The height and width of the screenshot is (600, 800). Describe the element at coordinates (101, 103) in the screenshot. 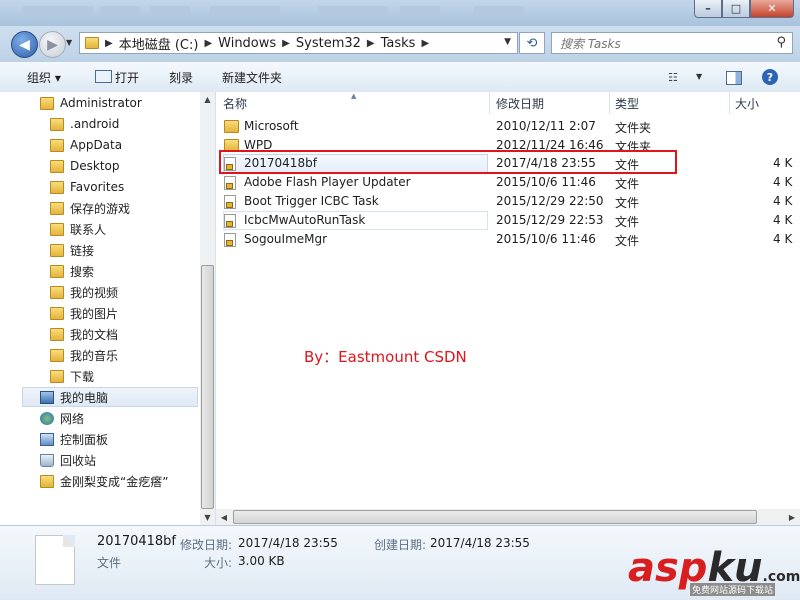

I see `nav-label: Administrator` at that location.